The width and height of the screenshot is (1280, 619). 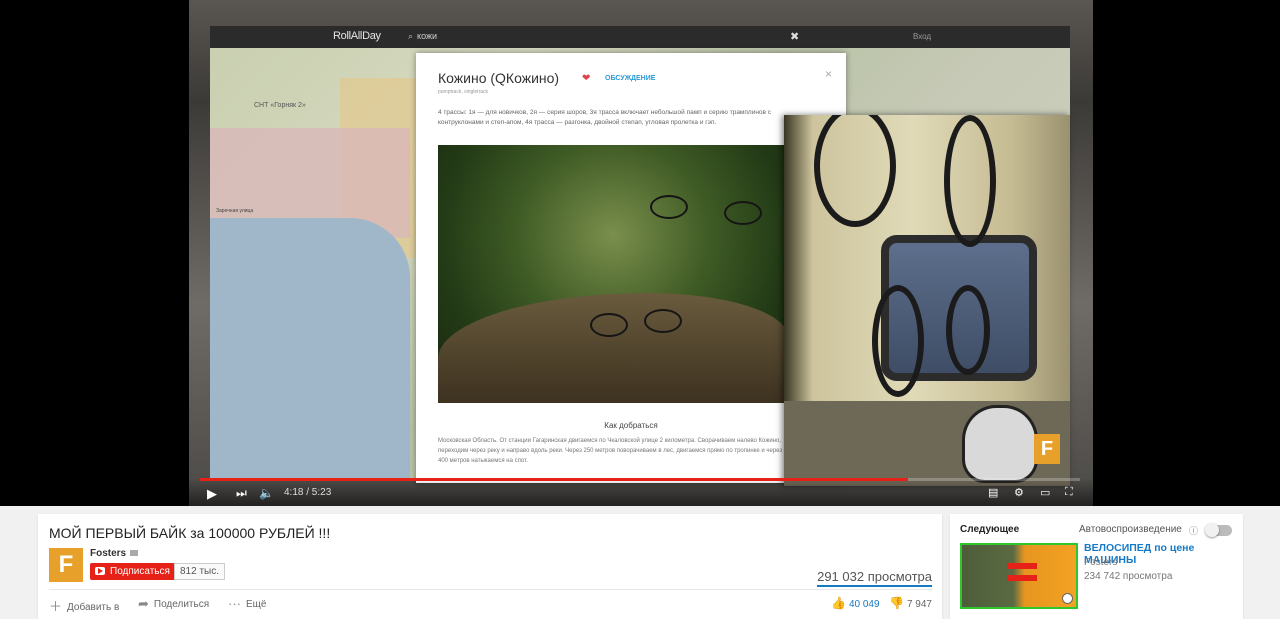 I want to click on heart-icon: ❤, so click(x=586, y=78).